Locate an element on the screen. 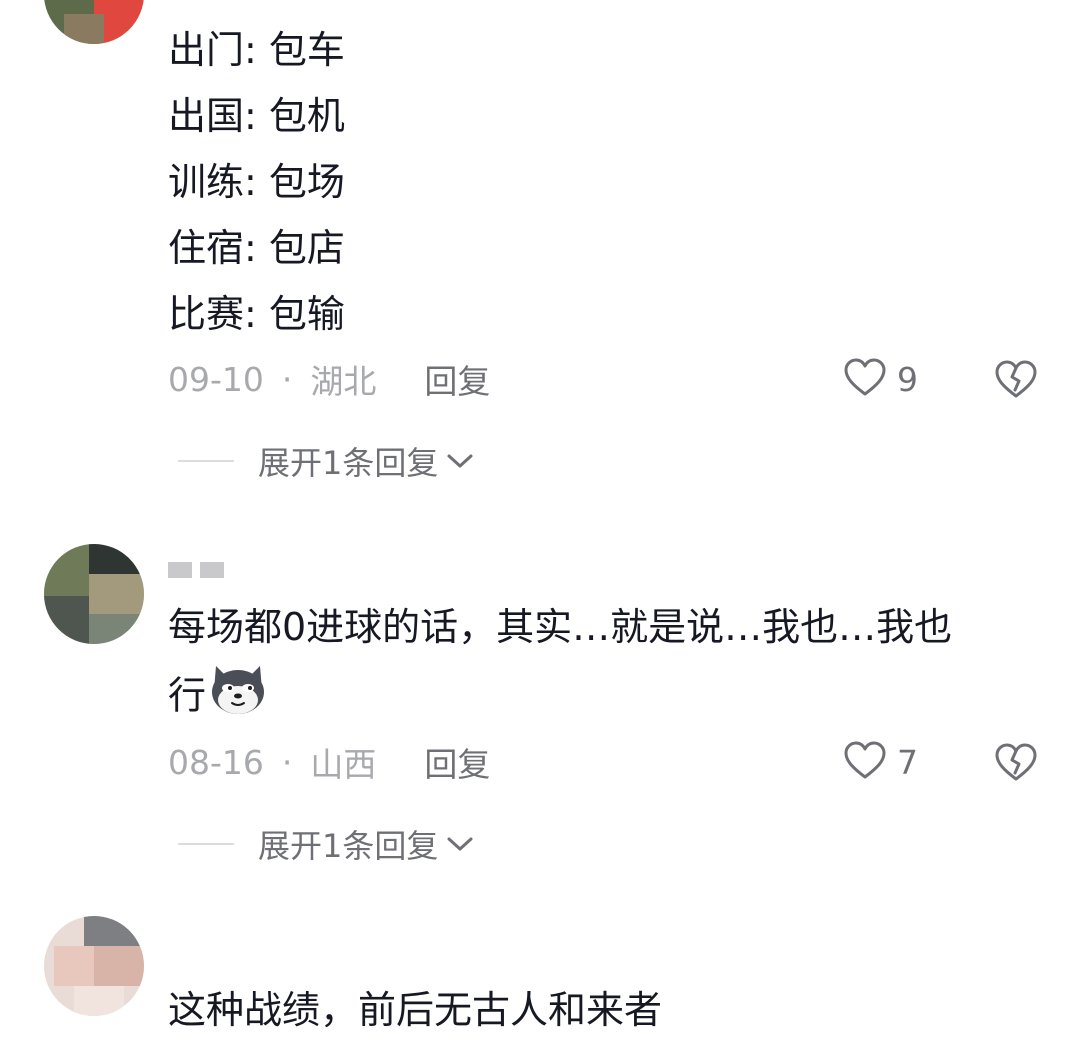  doge-emoji-icon is located at coordinates (238, 698).